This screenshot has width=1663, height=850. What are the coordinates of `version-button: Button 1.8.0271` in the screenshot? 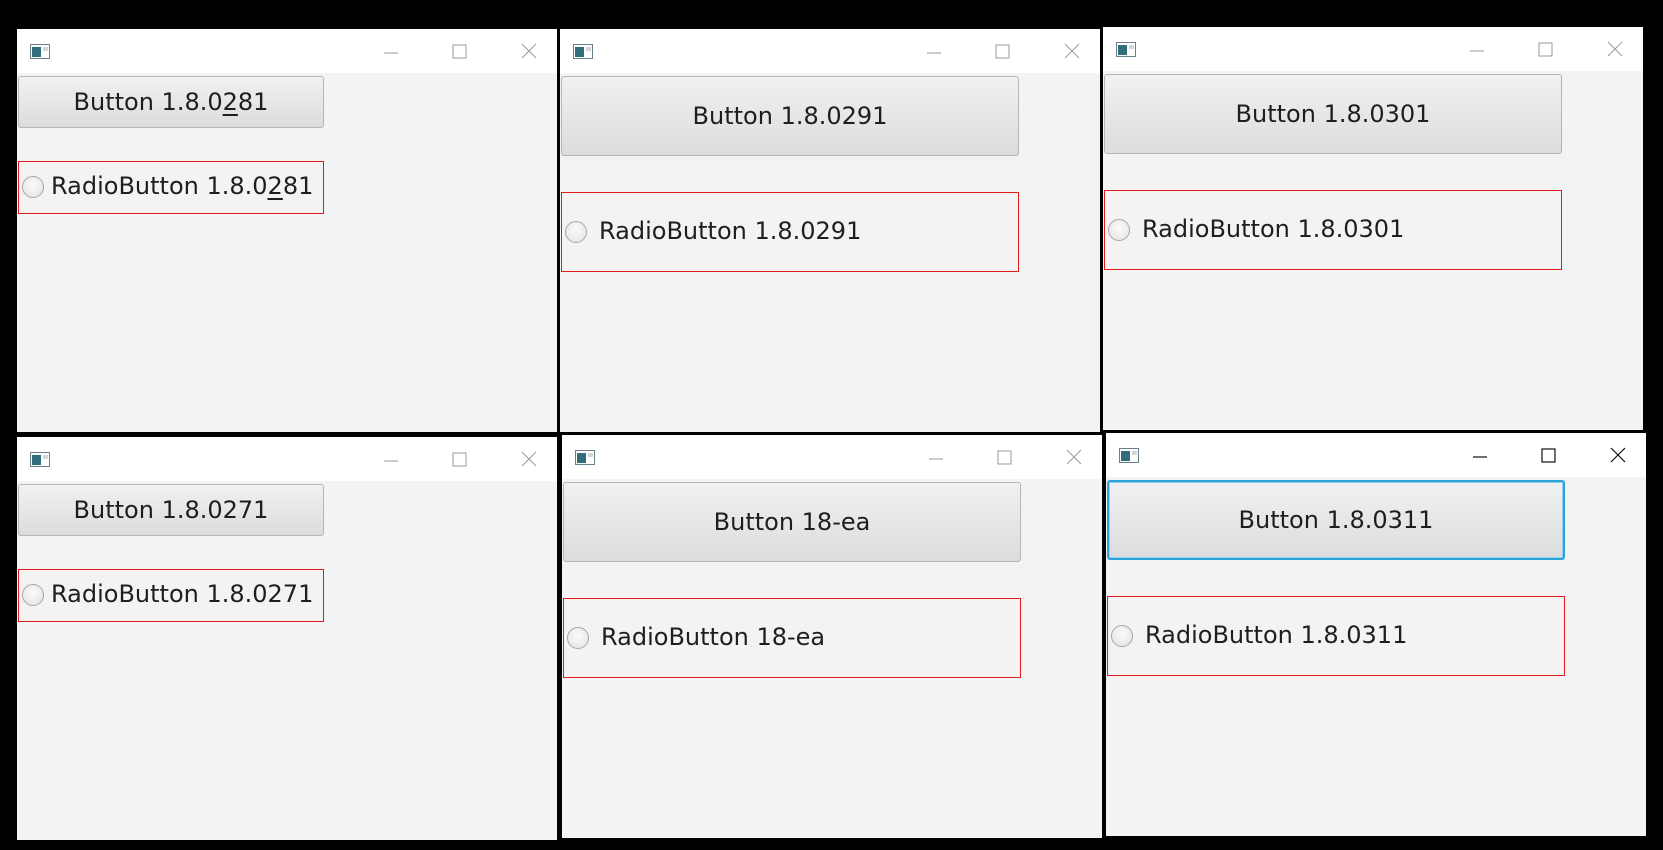 It's located at (171, 510).